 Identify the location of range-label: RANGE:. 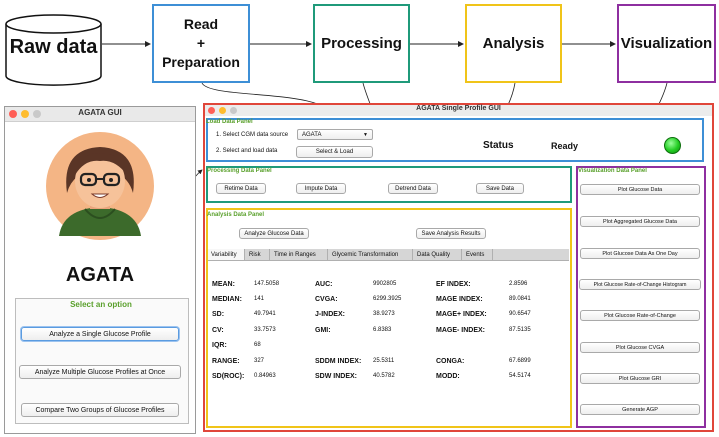
(226, 361).